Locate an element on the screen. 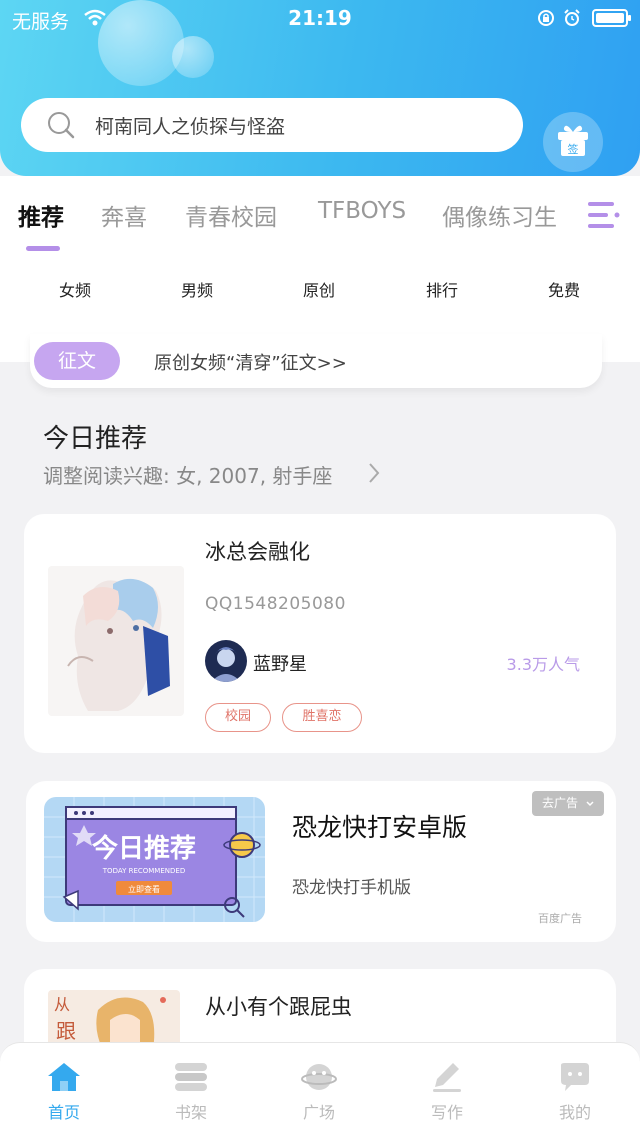 The width and height of the screenshot is (640, 1139). planet-icon is located at coordinates (319, 1077).